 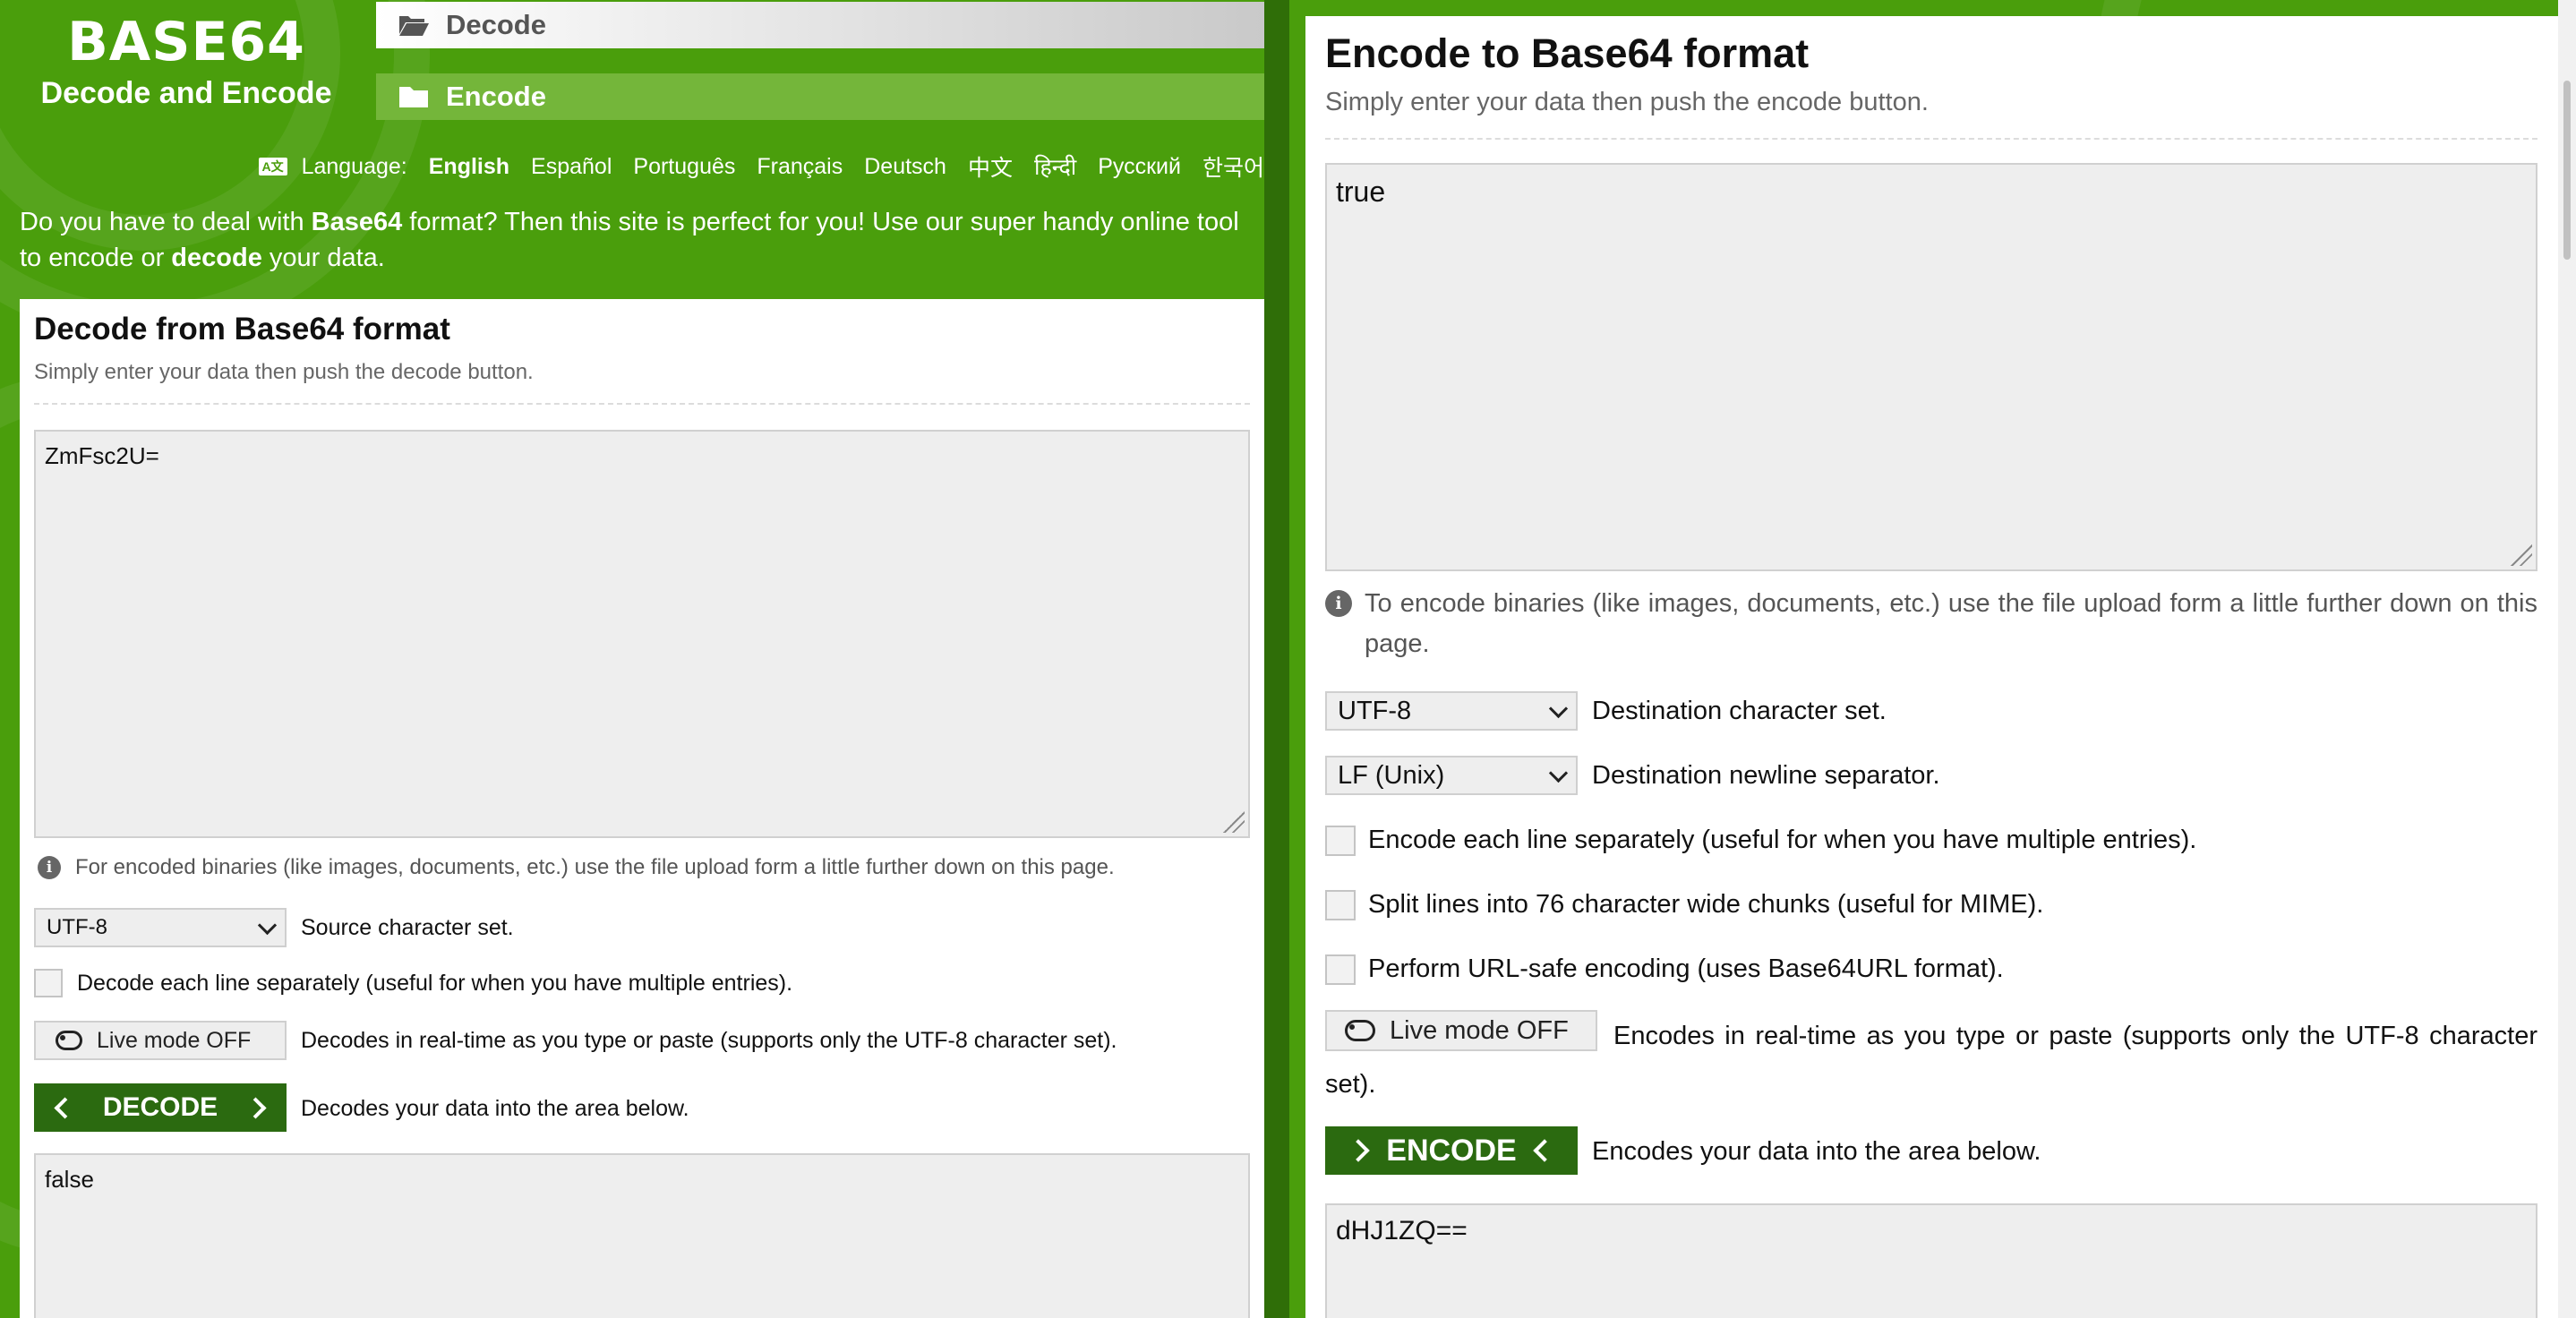 What do you see at coordinates (1233, 166) in the screenshot?
I see `language-link-korean: 한국어` at bounding box center [1233, 166].